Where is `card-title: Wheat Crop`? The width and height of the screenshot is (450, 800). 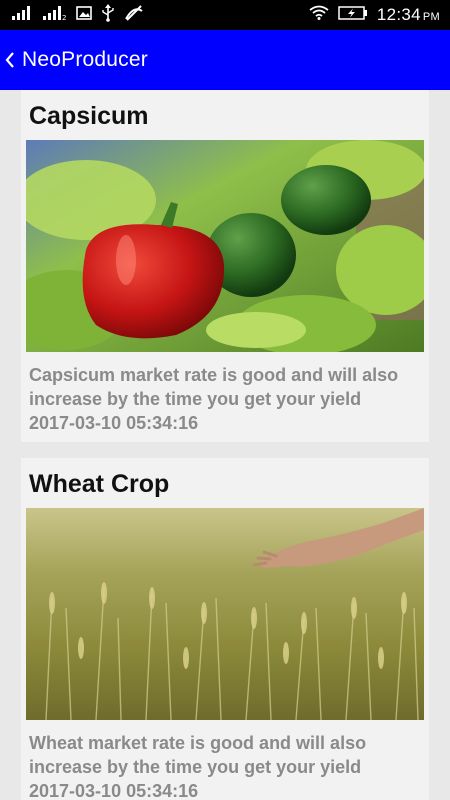
card-title: Wheat Crop is located at coordinates (99, 484).